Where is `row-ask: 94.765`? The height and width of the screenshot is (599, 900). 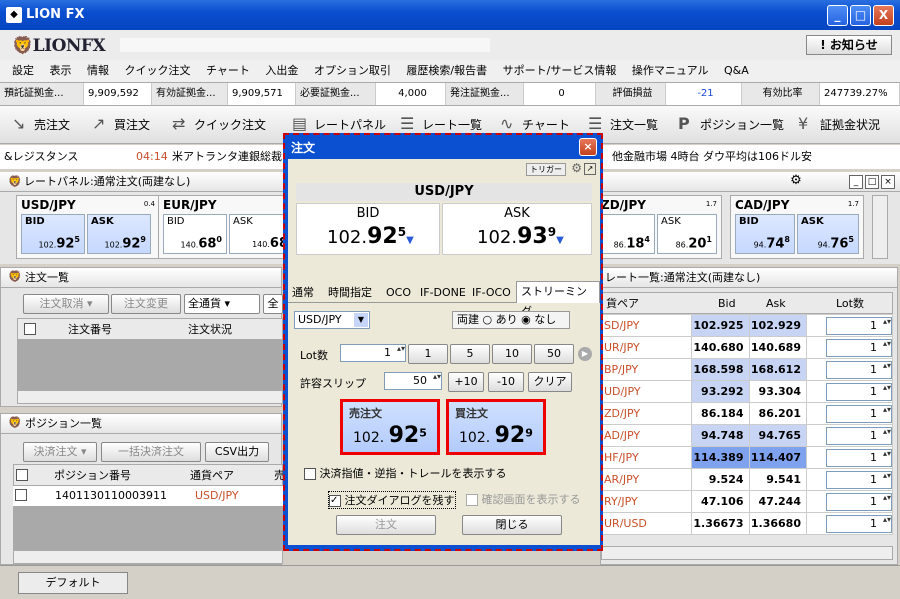 row-ask: 94.765 is located at coordinates (777, 435).